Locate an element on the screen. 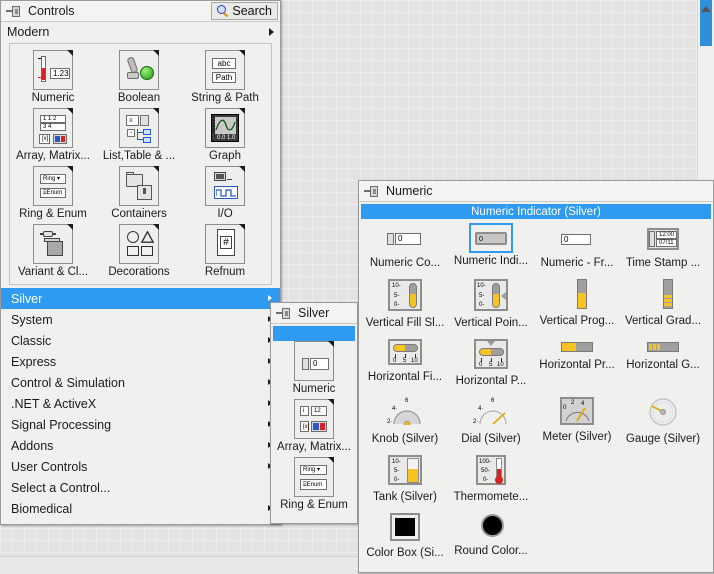 This screenshot has width=714, height=574. refnum-icon: # is located at coordinates (225, 244).